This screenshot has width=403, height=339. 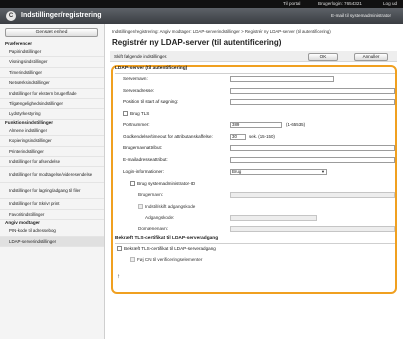 What do you see at coordinates (52, 52) in the screenshot?
I see `sidebar-item-paper: Papirindstillinger` at bounding box center [52, 52].